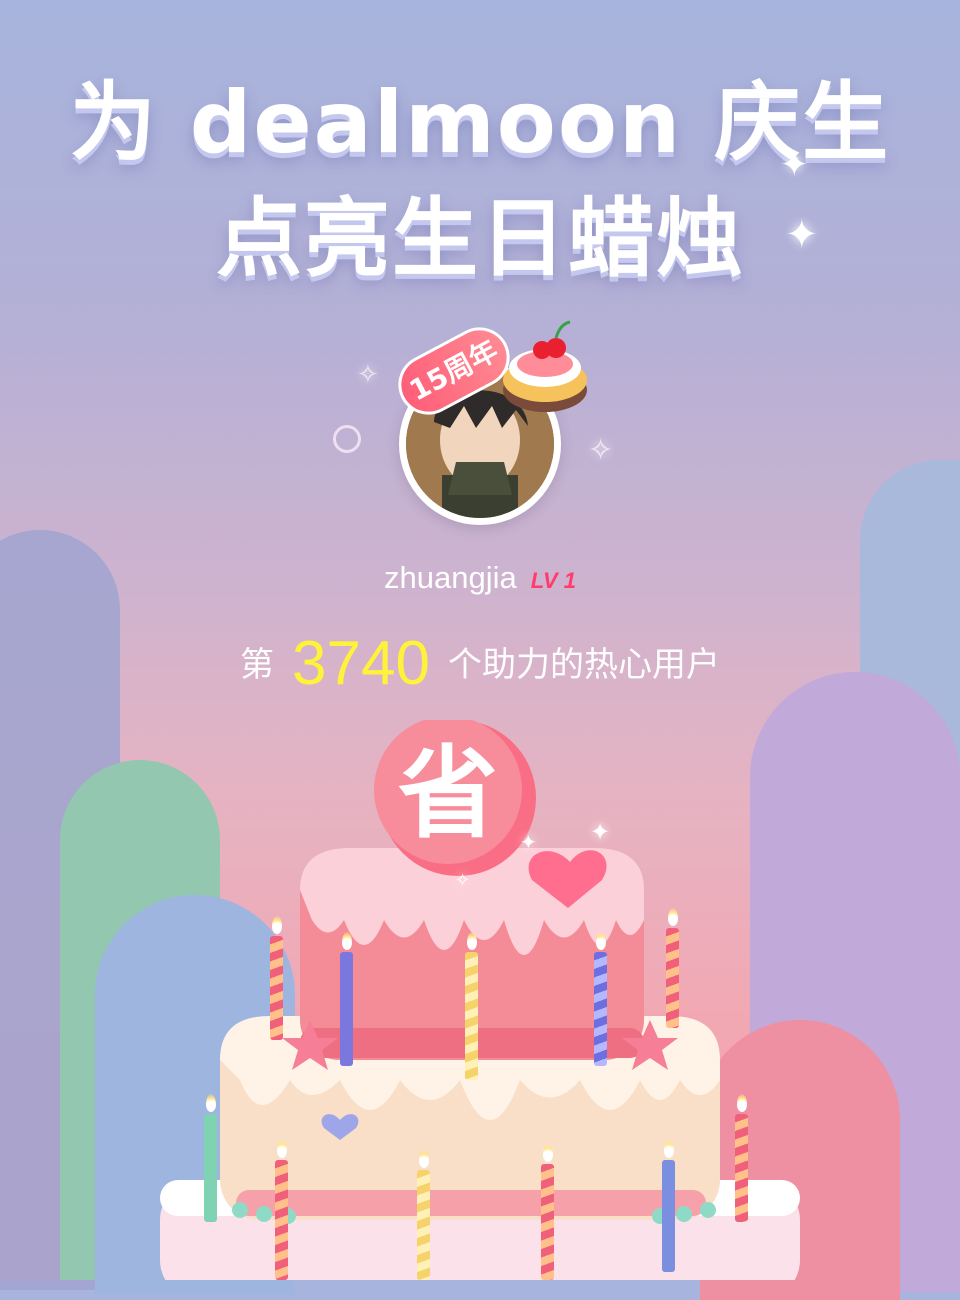 The image size is (960, 1300). I want to click on circle-decoration, so click(347, 439).